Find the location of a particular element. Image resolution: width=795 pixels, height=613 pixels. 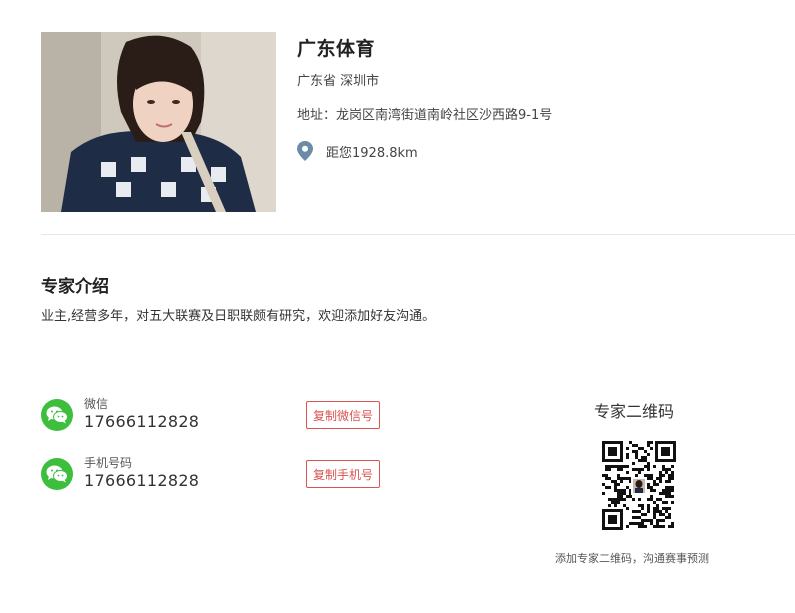

expert-region: 广东省 深圳市 is located at coordinates (338, 81).